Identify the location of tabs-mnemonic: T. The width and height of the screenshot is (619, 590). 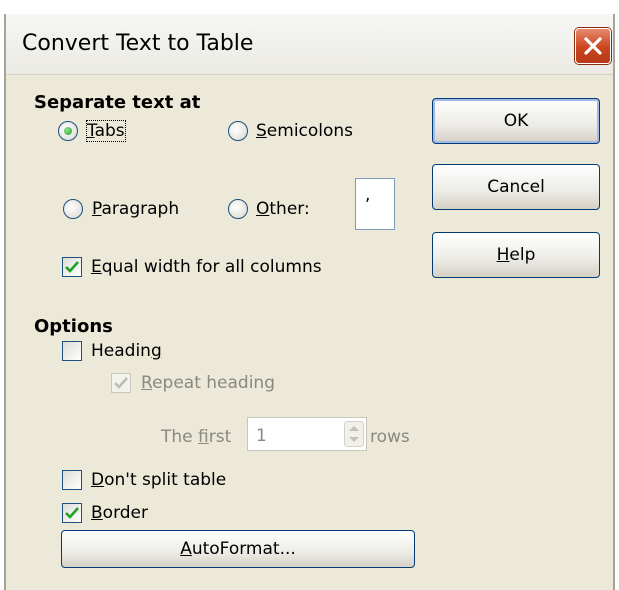
(91, 131).